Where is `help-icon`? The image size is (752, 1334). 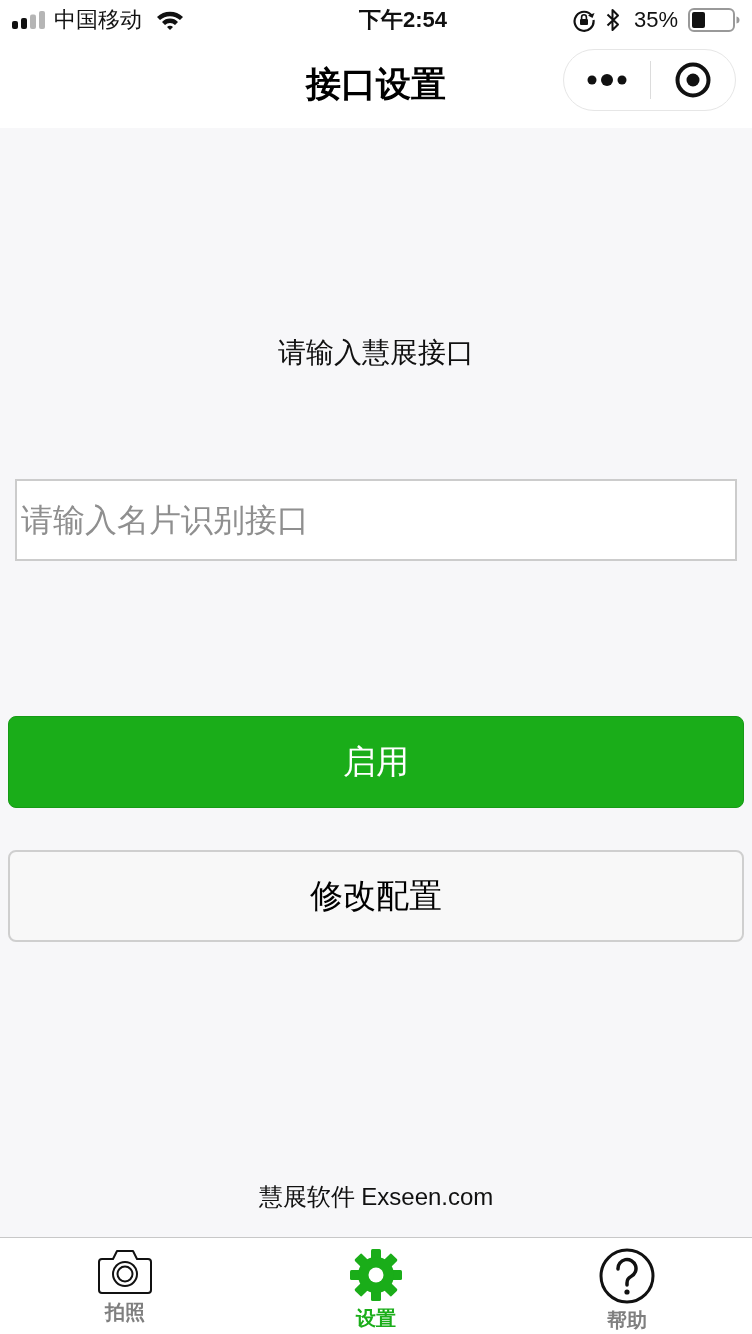
help-icon is located at coordinates (626, 1276).